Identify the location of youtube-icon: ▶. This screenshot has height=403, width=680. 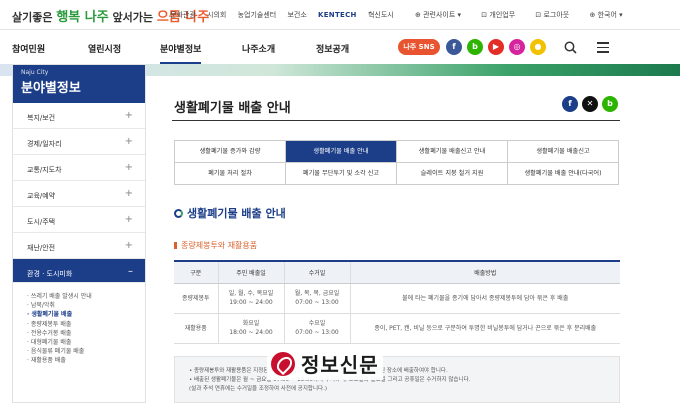
(496, 47).